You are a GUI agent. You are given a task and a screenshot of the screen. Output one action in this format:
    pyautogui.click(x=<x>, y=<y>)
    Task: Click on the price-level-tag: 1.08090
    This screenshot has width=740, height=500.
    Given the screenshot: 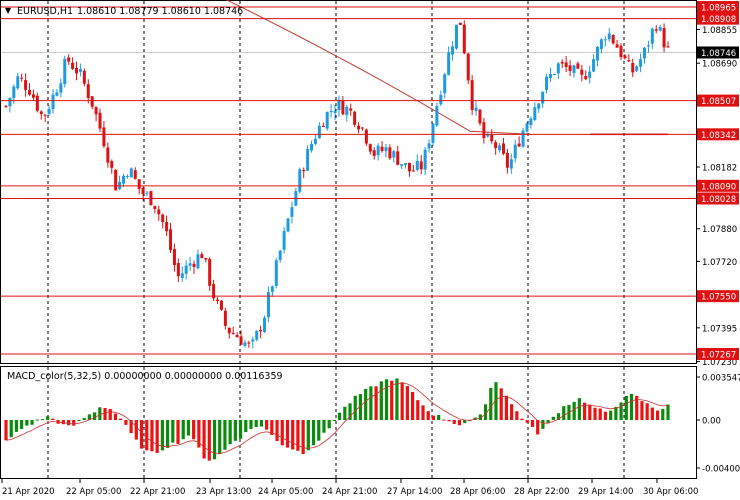 What is the action you would take?
    pyautogui.click(x=718, y=186)
    